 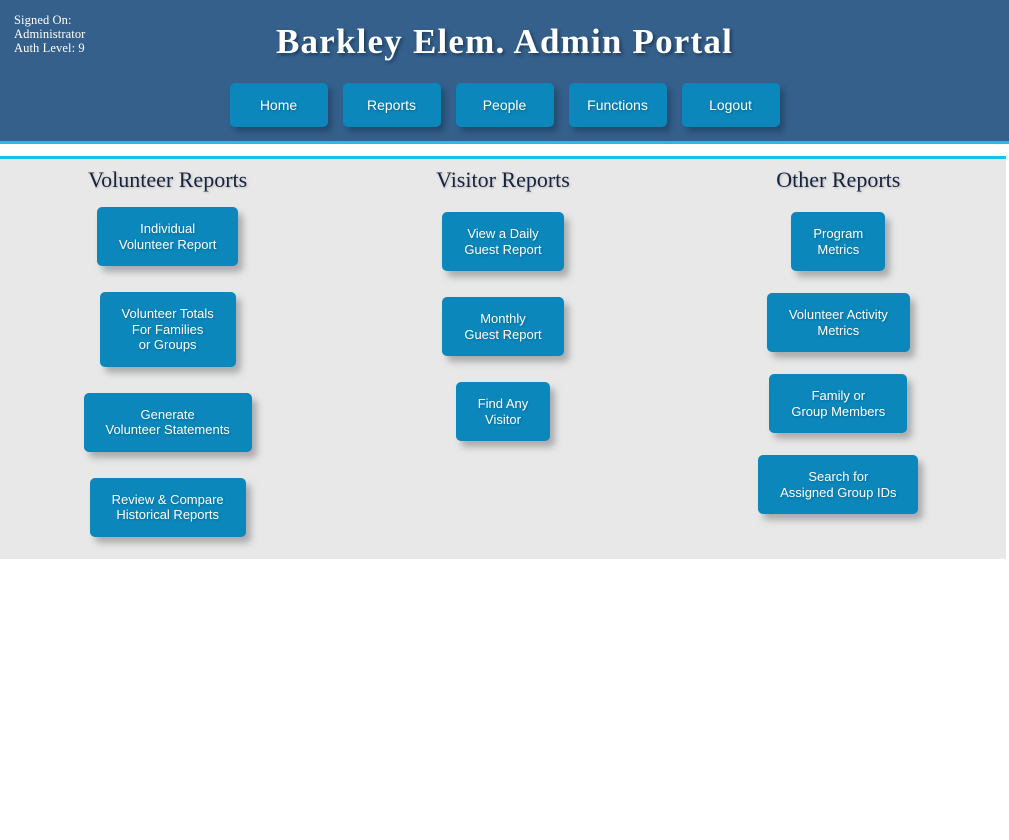 I want to click on report-button-review-compare-historical-reports: Review & Compare Historical Reports, so click(x=167, y=507).